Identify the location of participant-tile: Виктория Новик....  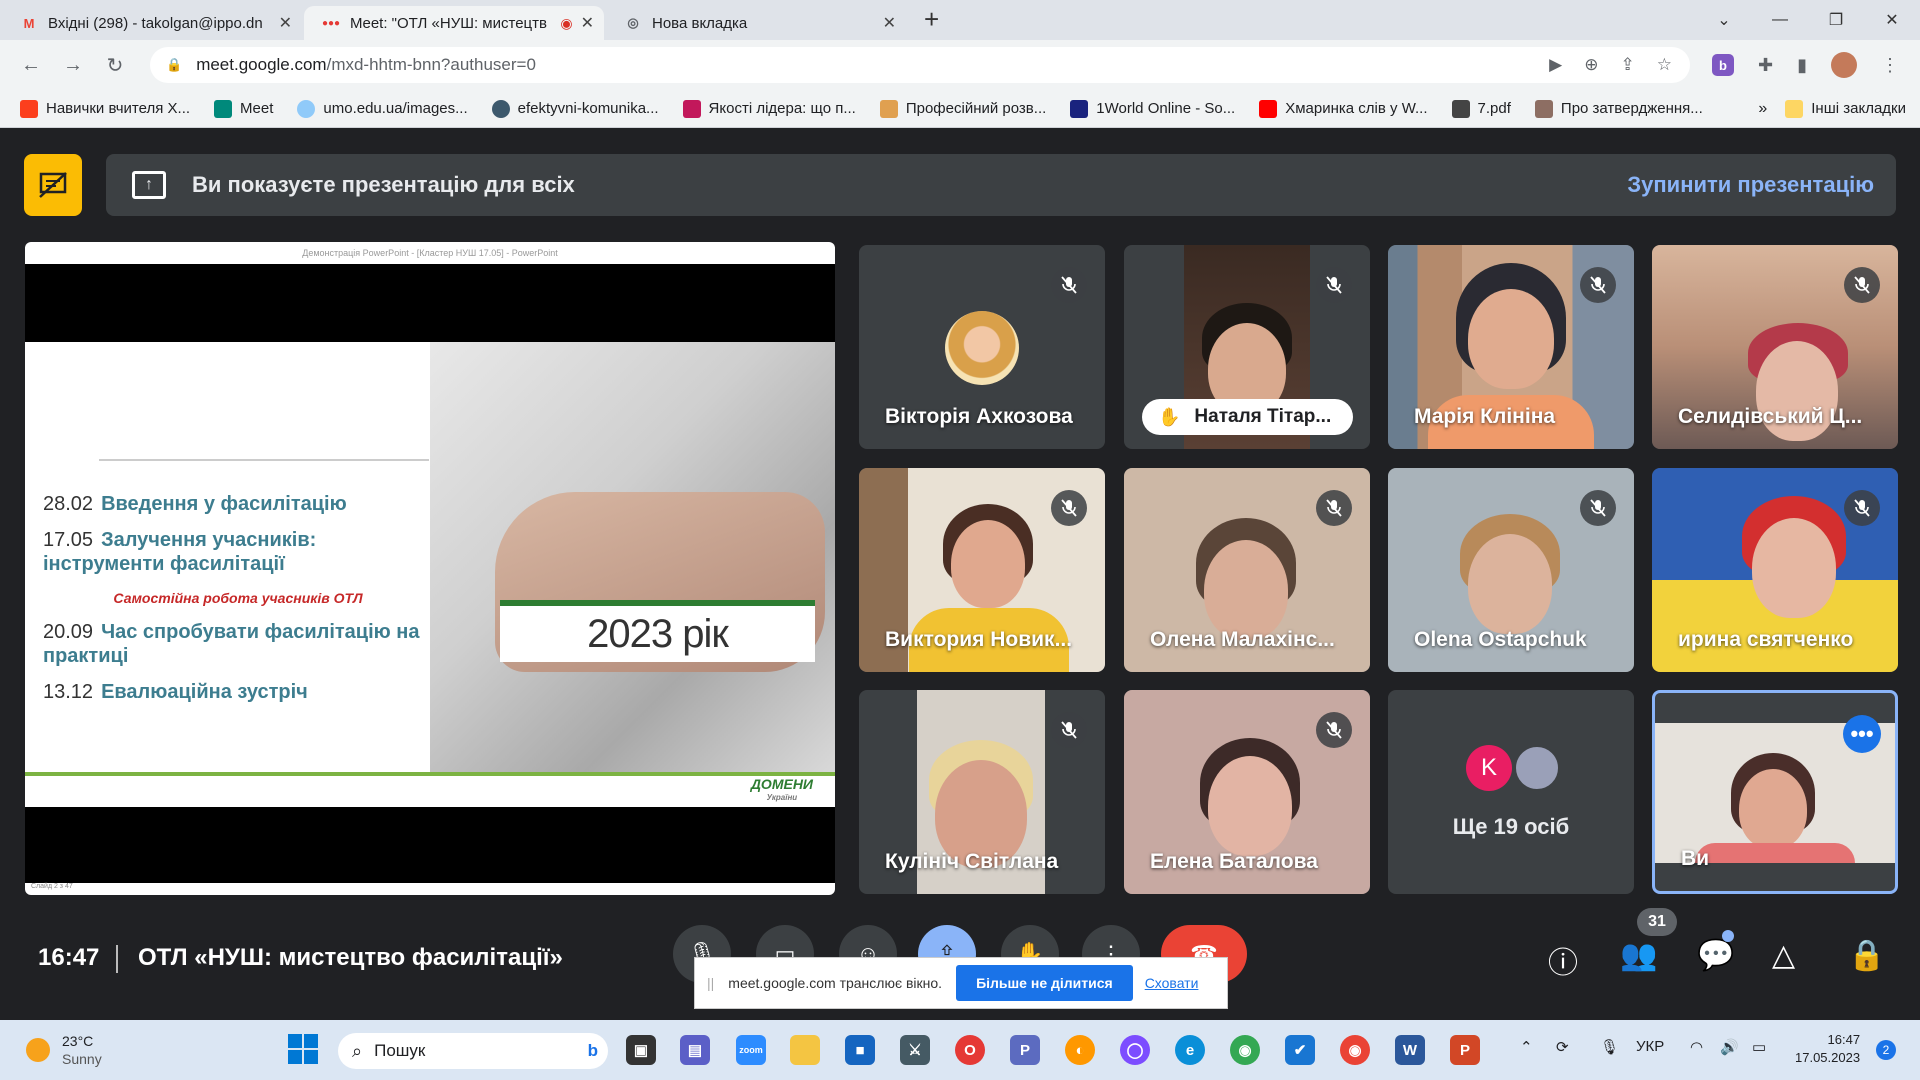
(982, 570).